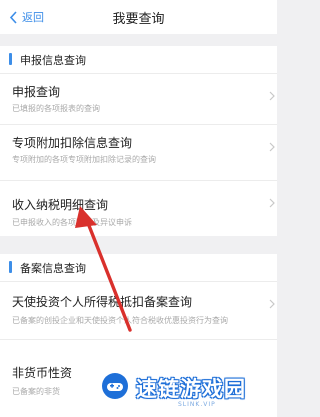  Describe the element at coordinates (72, 222) in the screenshot. I see `list-item-desc: 已申报收入的各项明细及异议申诉` at that location.